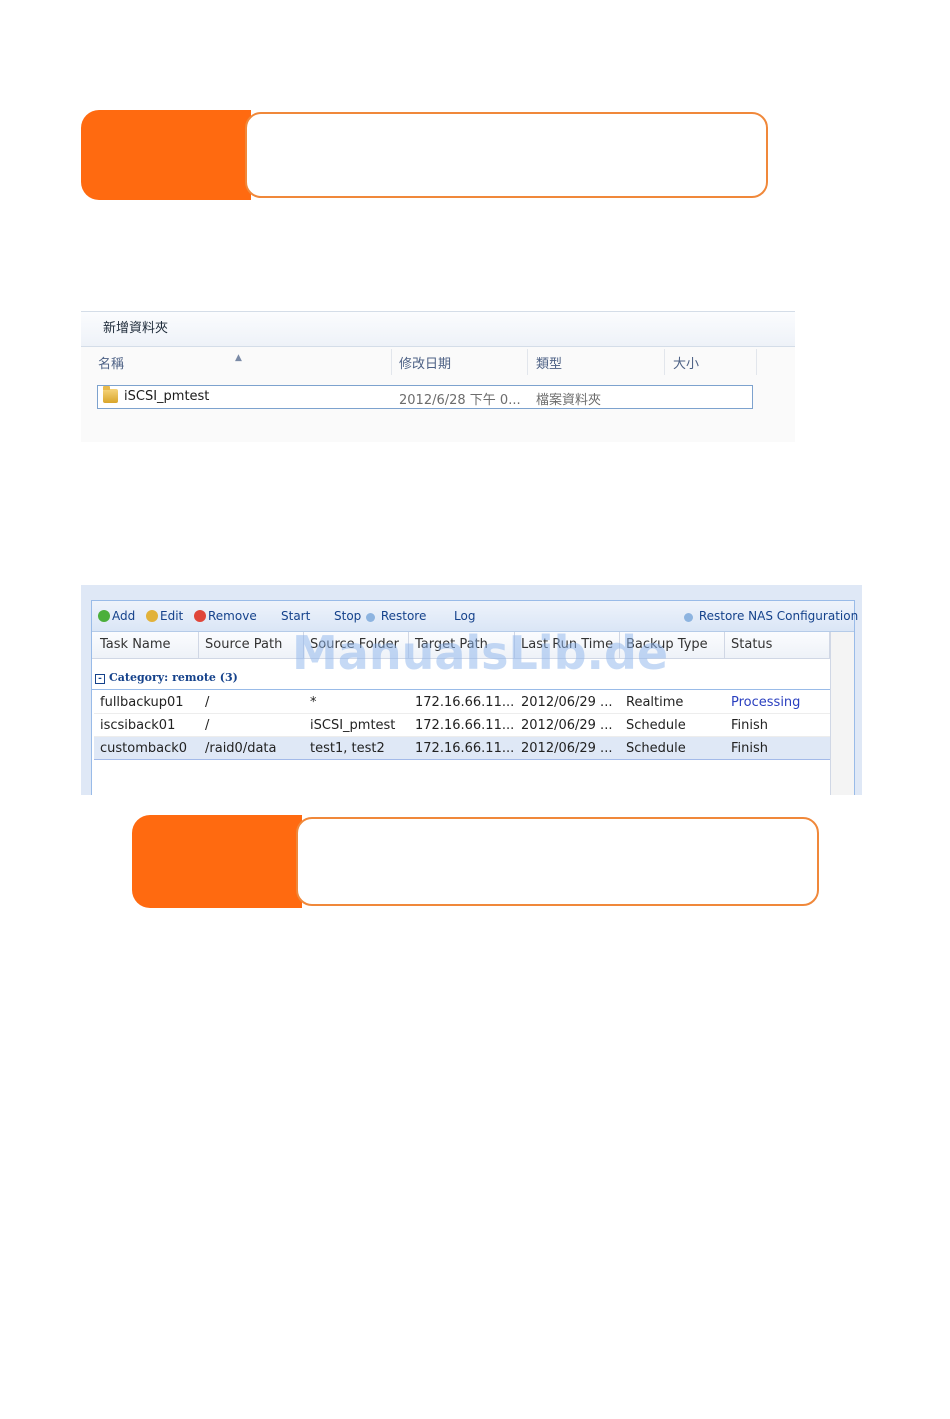  What do you see at coordinates (766, 702) in the screenshot?
I see `status-processing: Processing` at bounding box center [766, 702].